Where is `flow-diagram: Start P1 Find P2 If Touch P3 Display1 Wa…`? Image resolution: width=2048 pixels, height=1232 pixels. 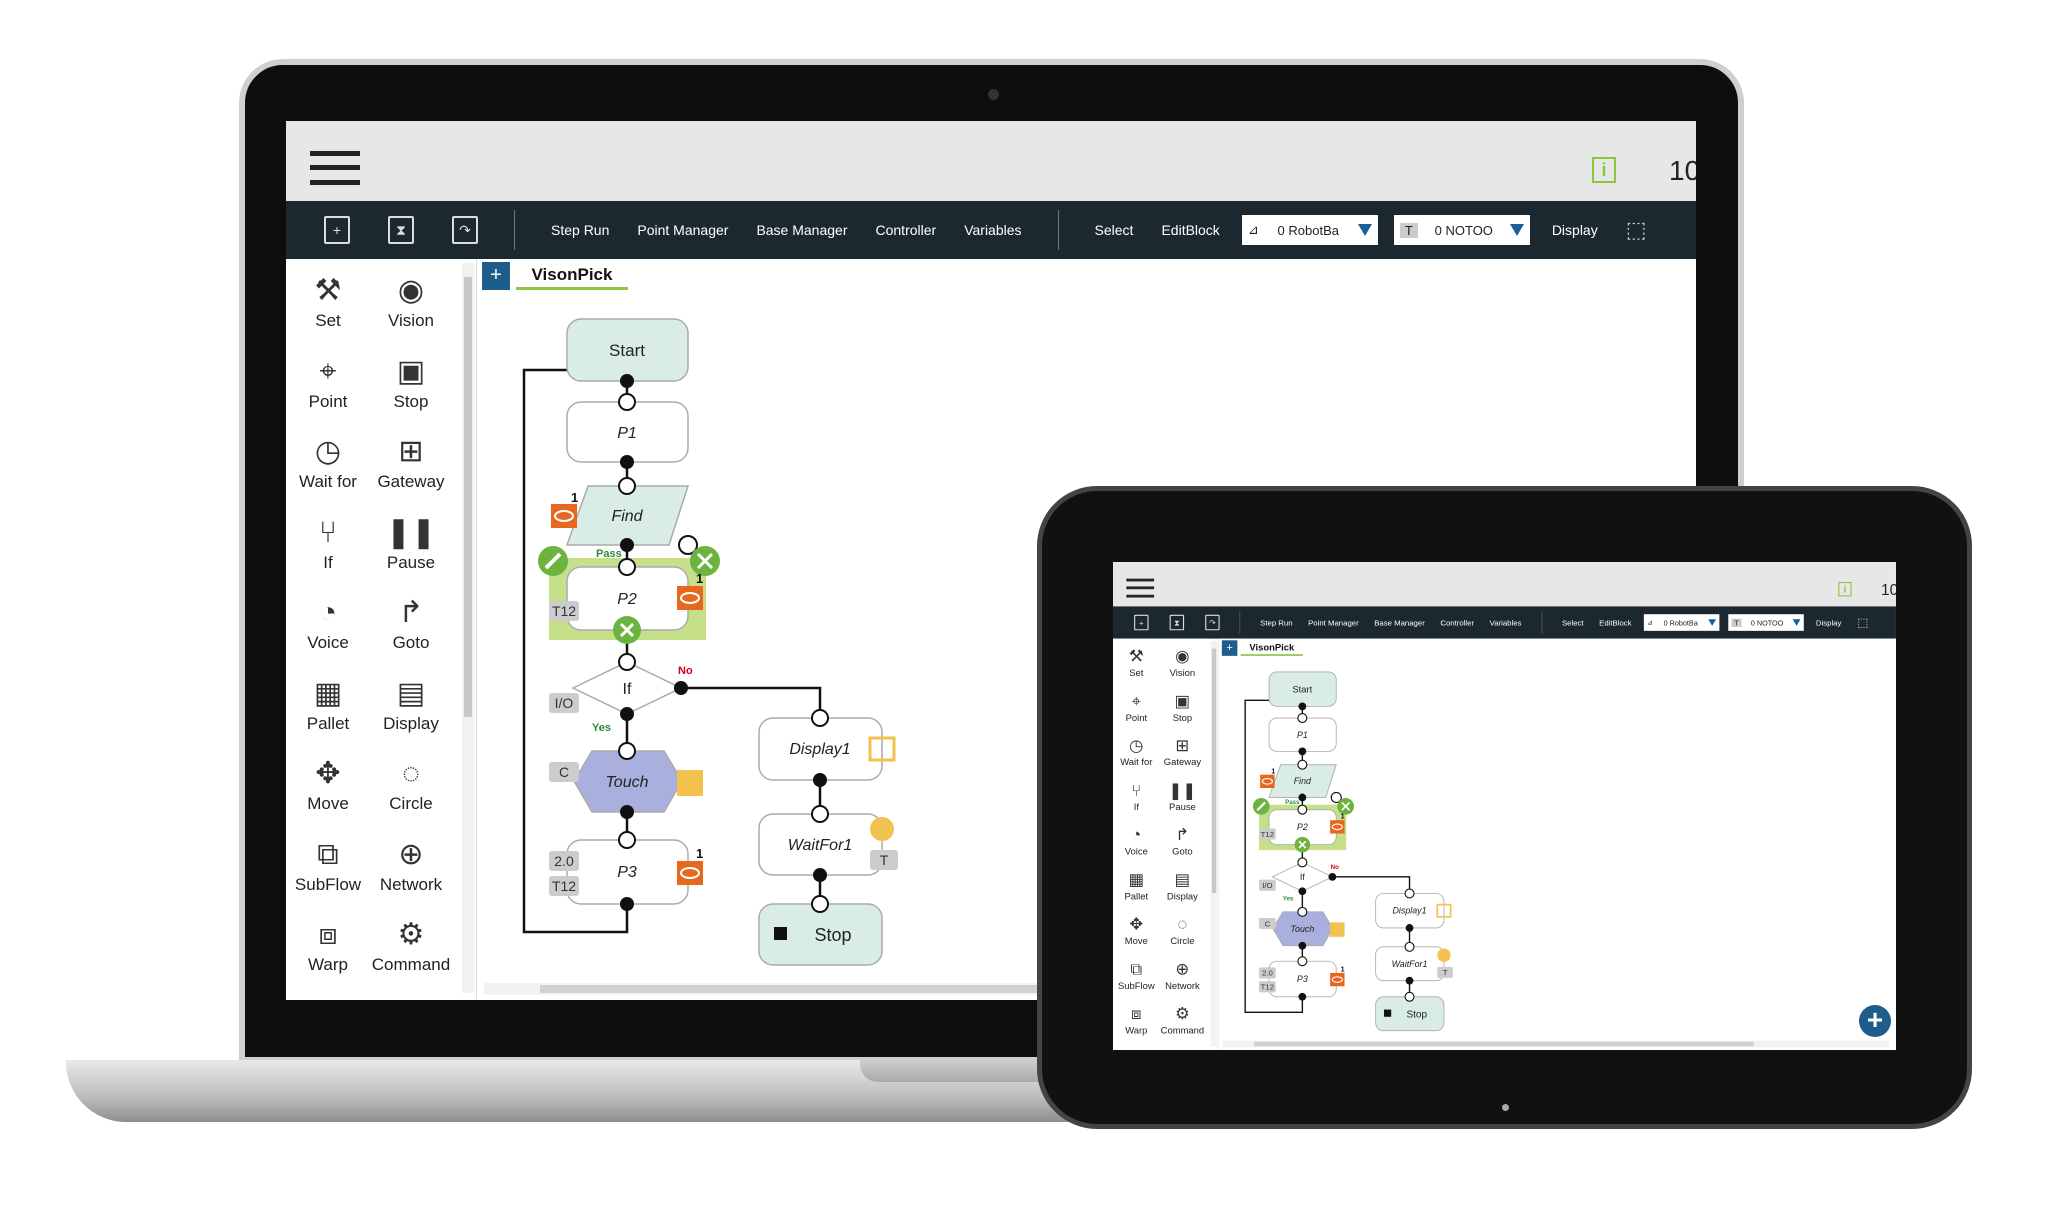 flow-diagram: Start P1 Find P2 If Touch P3 Display1 Wa… is located at coordinates (1348, 851).